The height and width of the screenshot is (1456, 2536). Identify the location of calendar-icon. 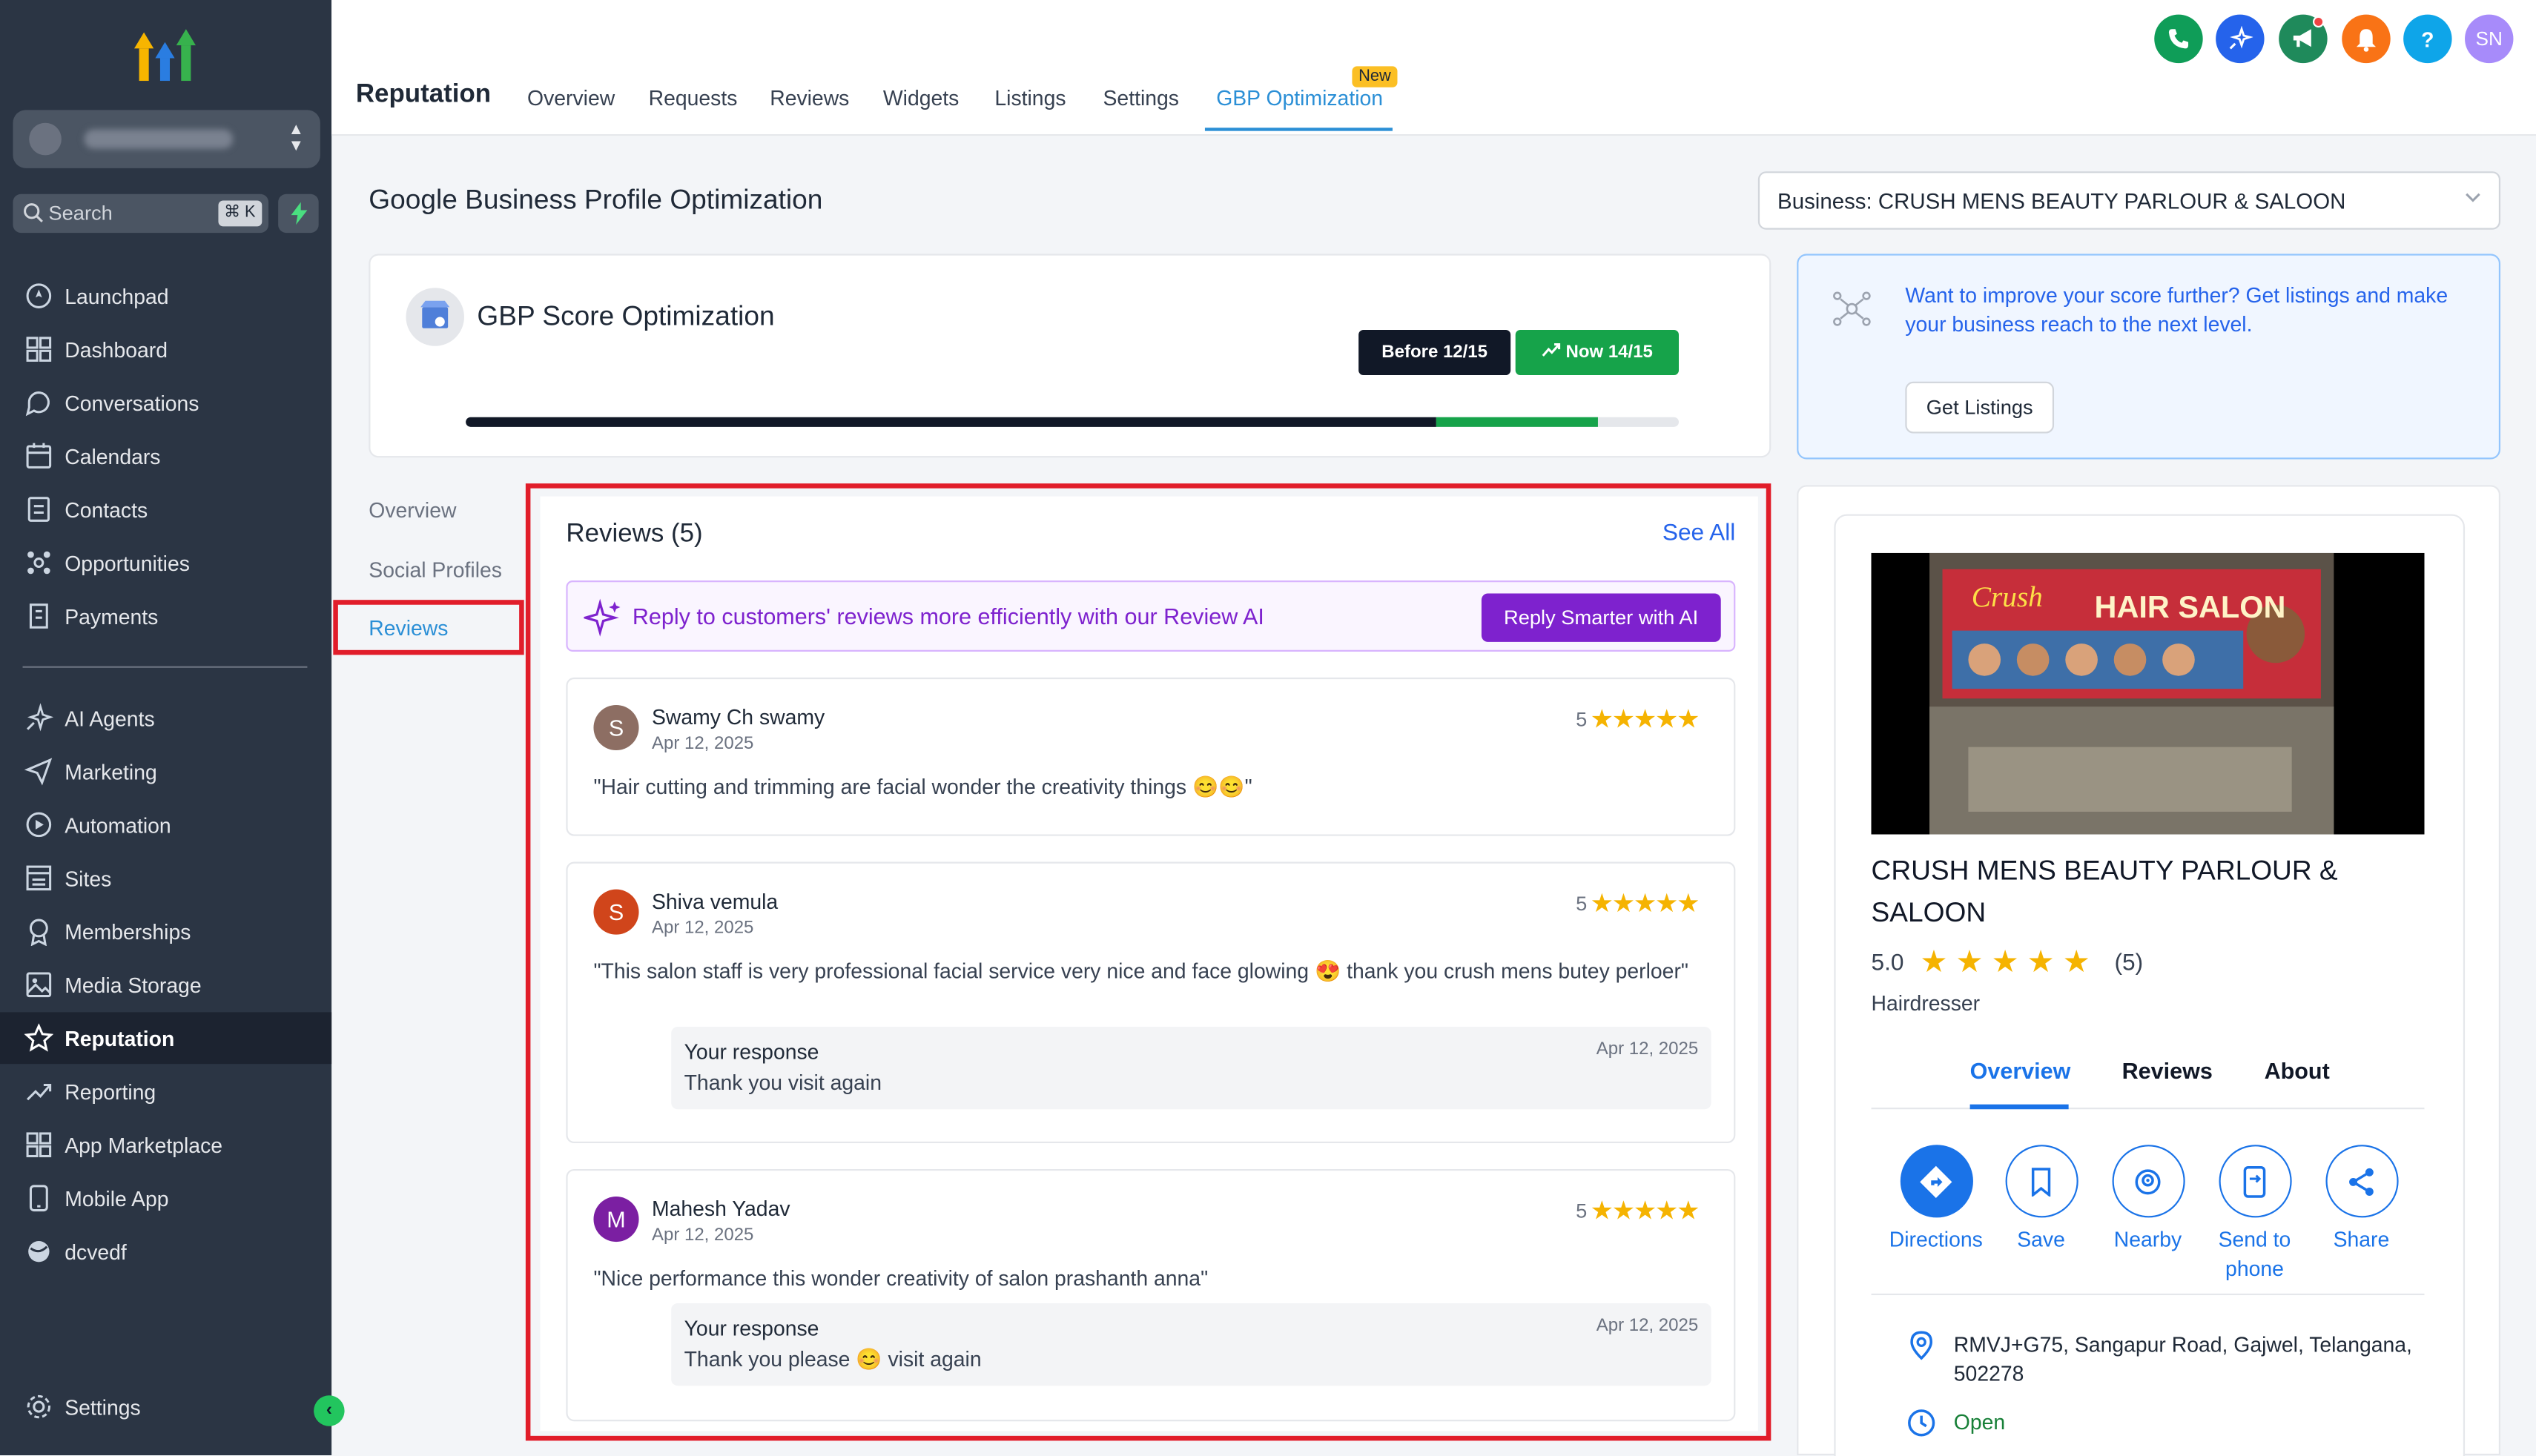
(39, 456).